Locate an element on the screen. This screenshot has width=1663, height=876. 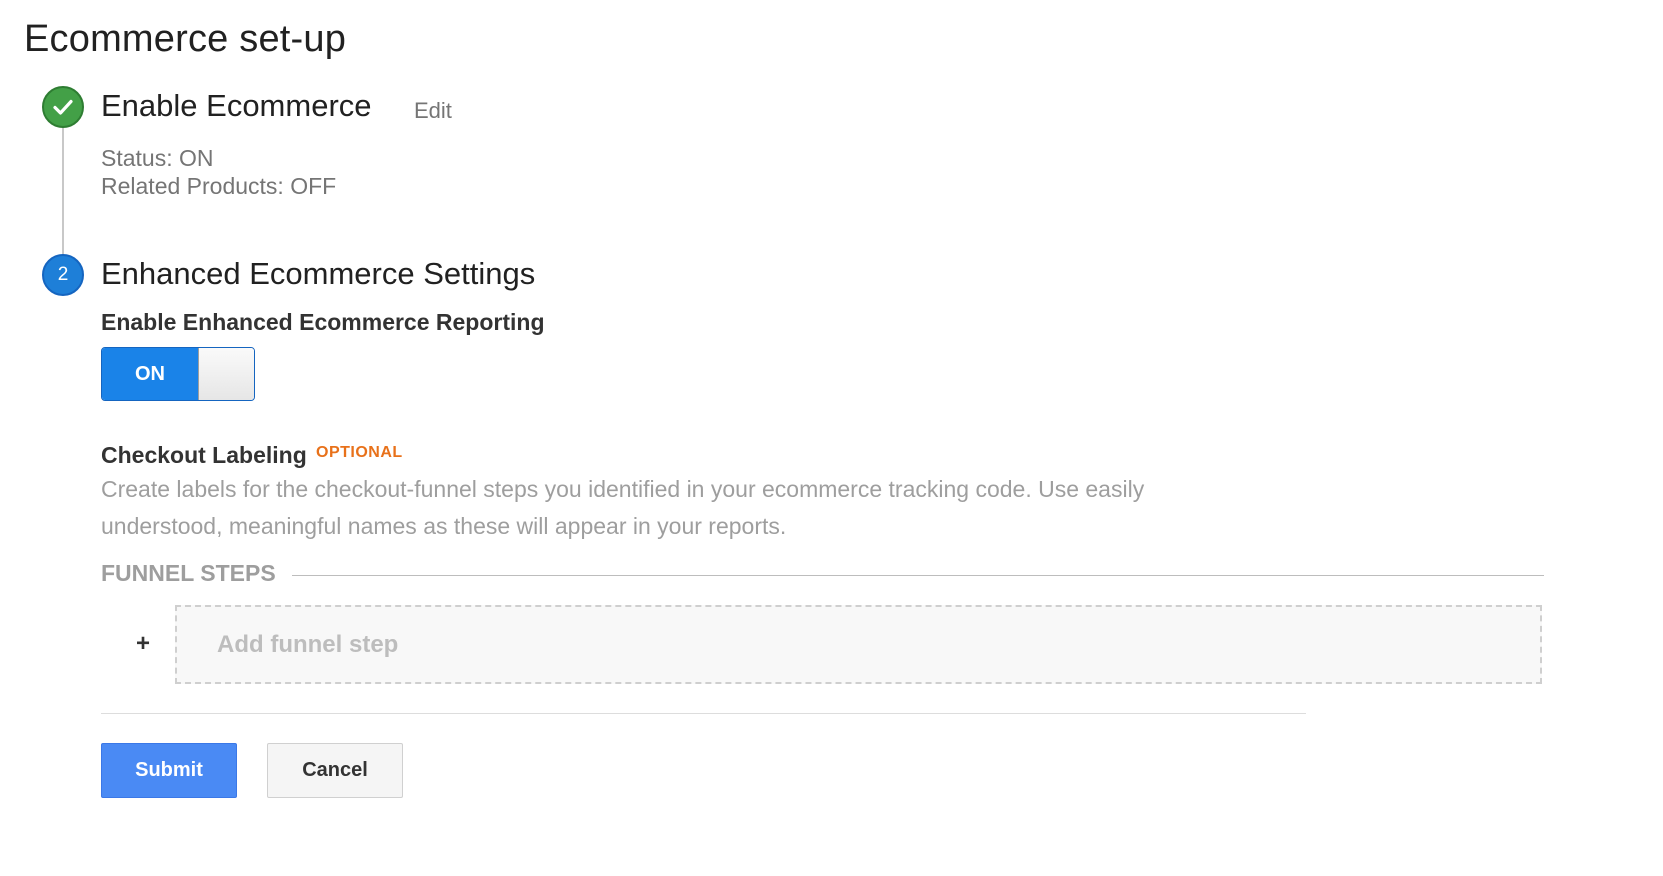
funnel-steps-divider is located at coordinates (918, 575).